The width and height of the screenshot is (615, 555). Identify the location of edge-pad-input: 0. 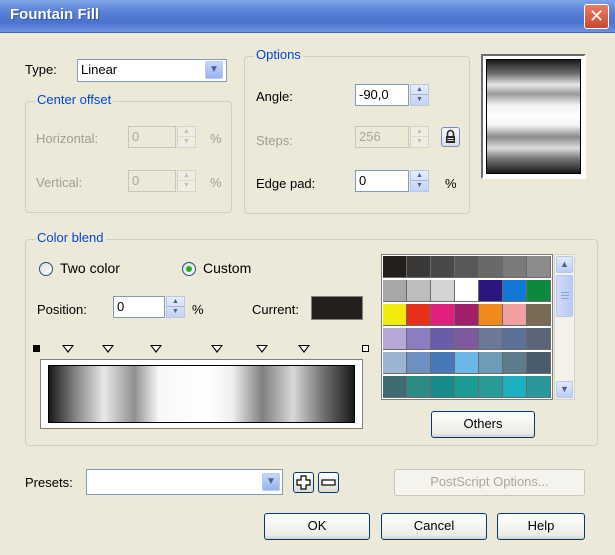
(382, 181).